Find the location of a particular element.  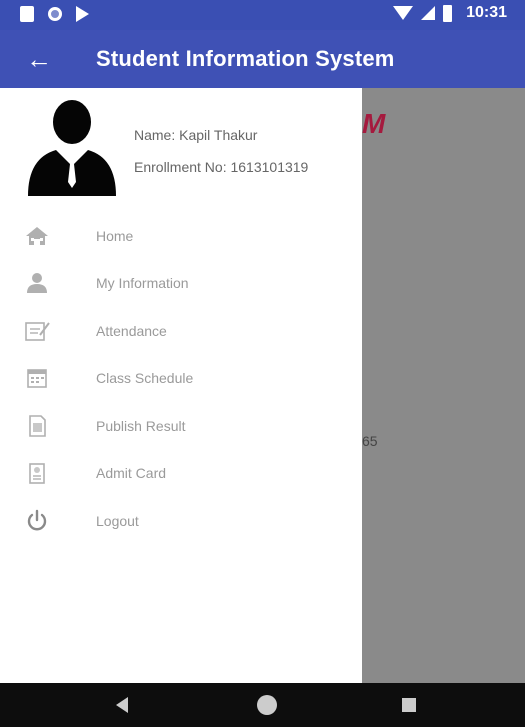

app-bar: ← Student Information System is located at coordinates (262, 59).